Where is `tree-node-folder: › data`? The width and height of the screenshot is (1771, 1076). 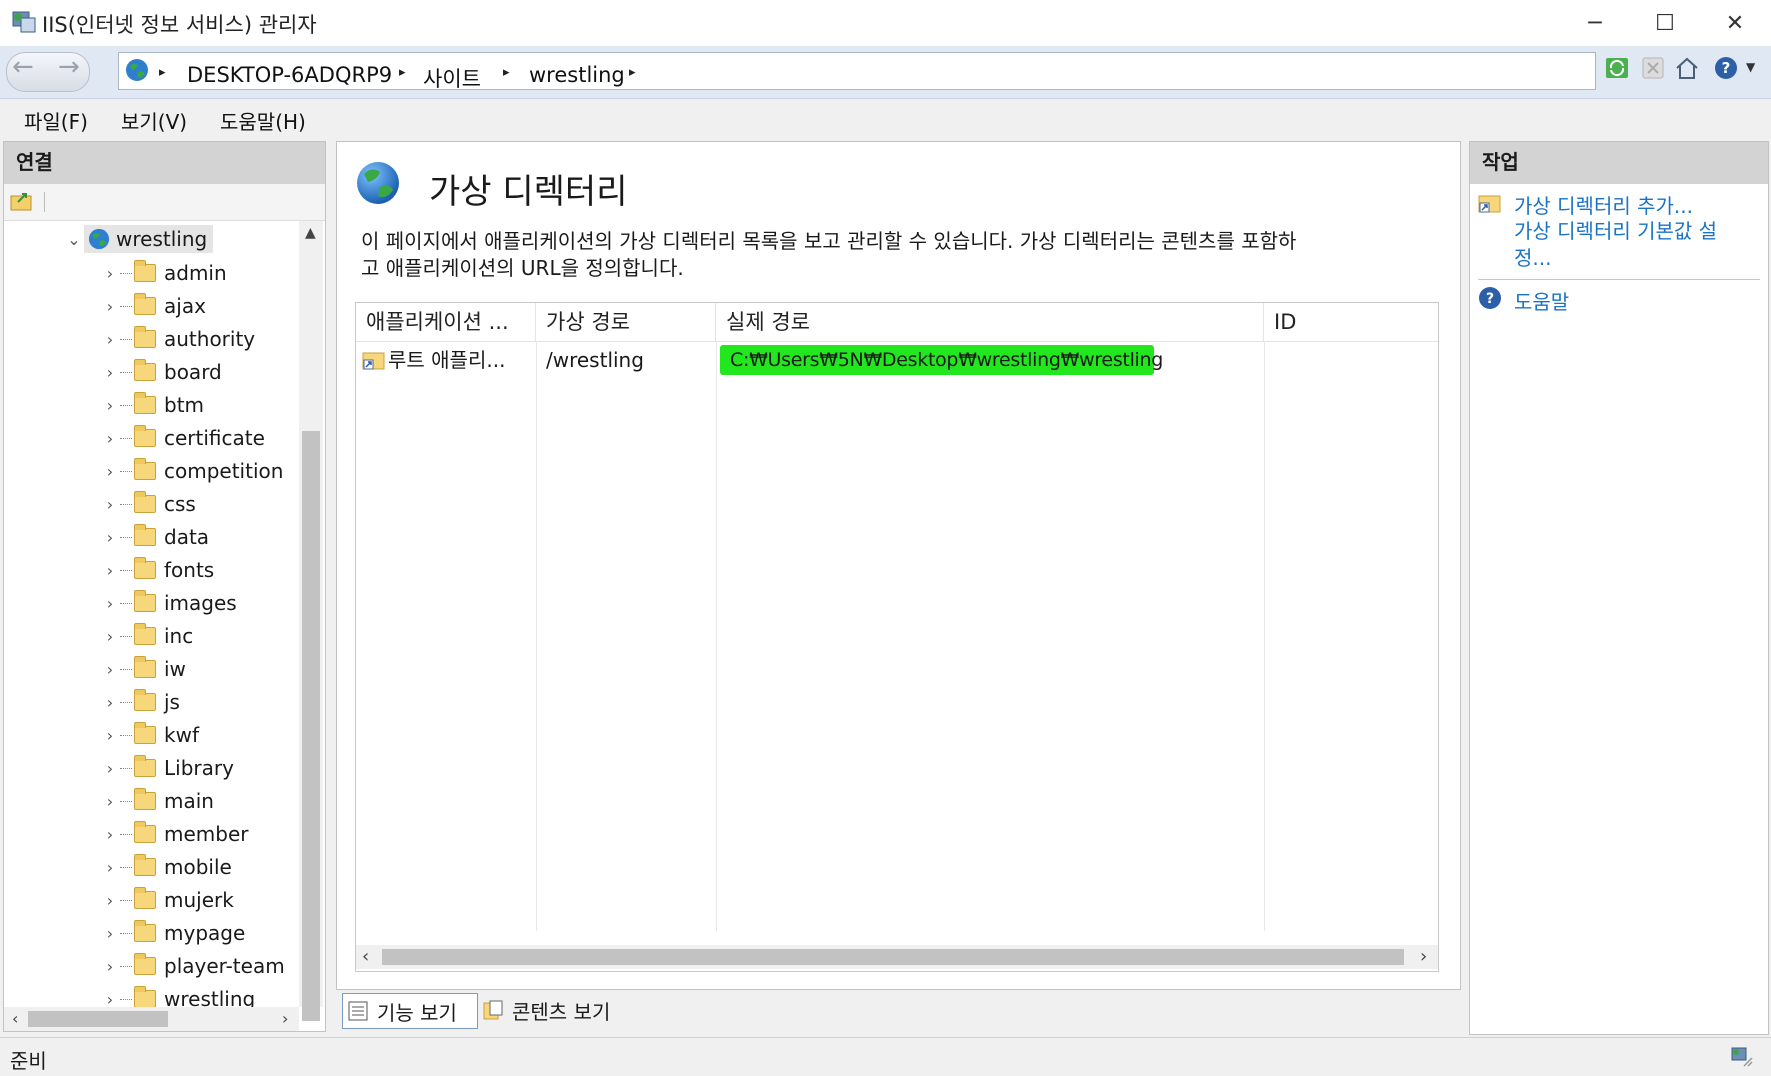 tree-node-folder: › data is located at coordinates (151, 537).